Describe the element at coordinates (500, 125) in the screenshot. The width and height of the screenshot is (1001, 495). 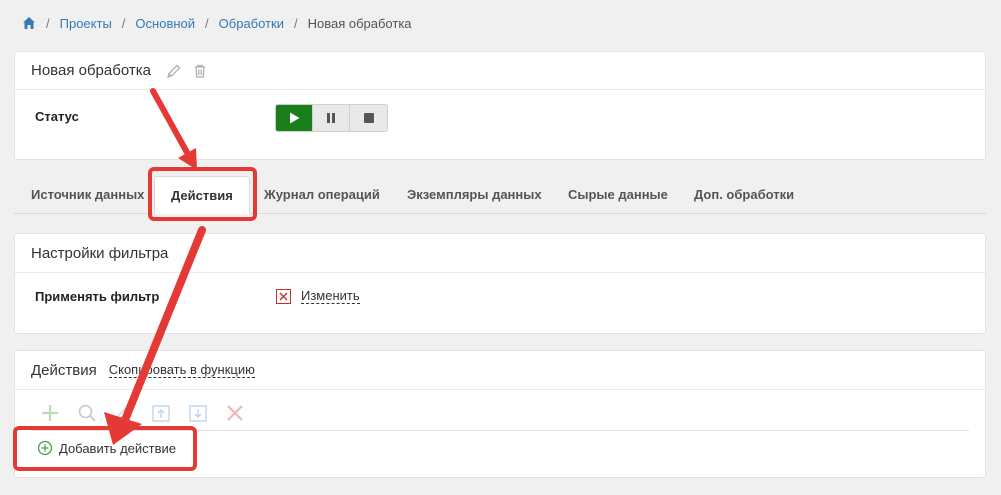
I see `status-row: Статус` at that location.